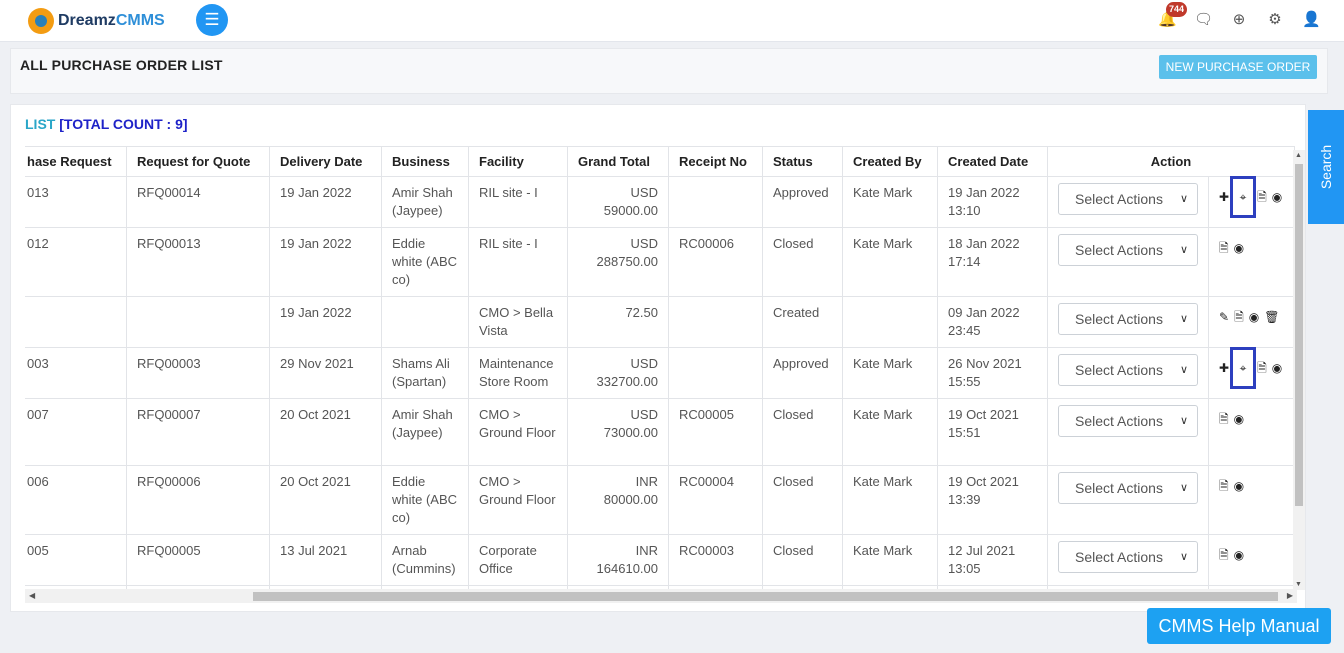  What do you see at coordinates (1238, 67) in the screenshot?
I see `new-purchase-order-button: NEW PURCHASE ORDER` at bounding box center [1238, 67].